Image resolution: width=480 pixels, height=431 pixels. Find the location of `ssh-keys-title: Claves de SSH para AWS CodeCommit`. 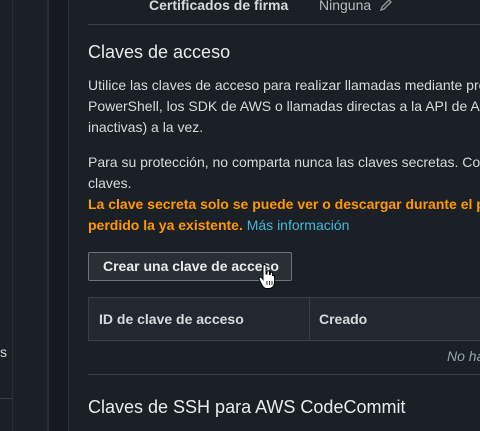

ssh-keys-title: Claves de SSH para AWS CodeCommit is located at coordinates (247, 407).